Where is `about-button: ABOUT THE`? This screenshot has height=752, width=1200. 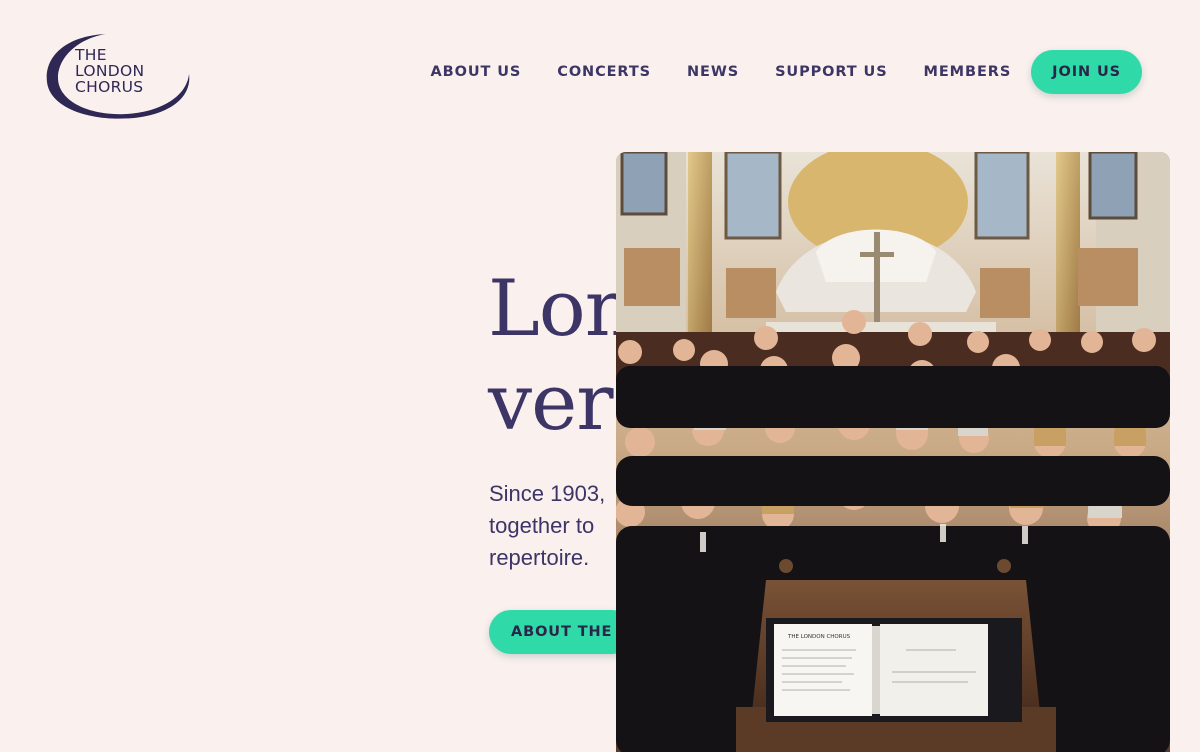
about-button: ABOUT THE is located at coordinates (562, 632).